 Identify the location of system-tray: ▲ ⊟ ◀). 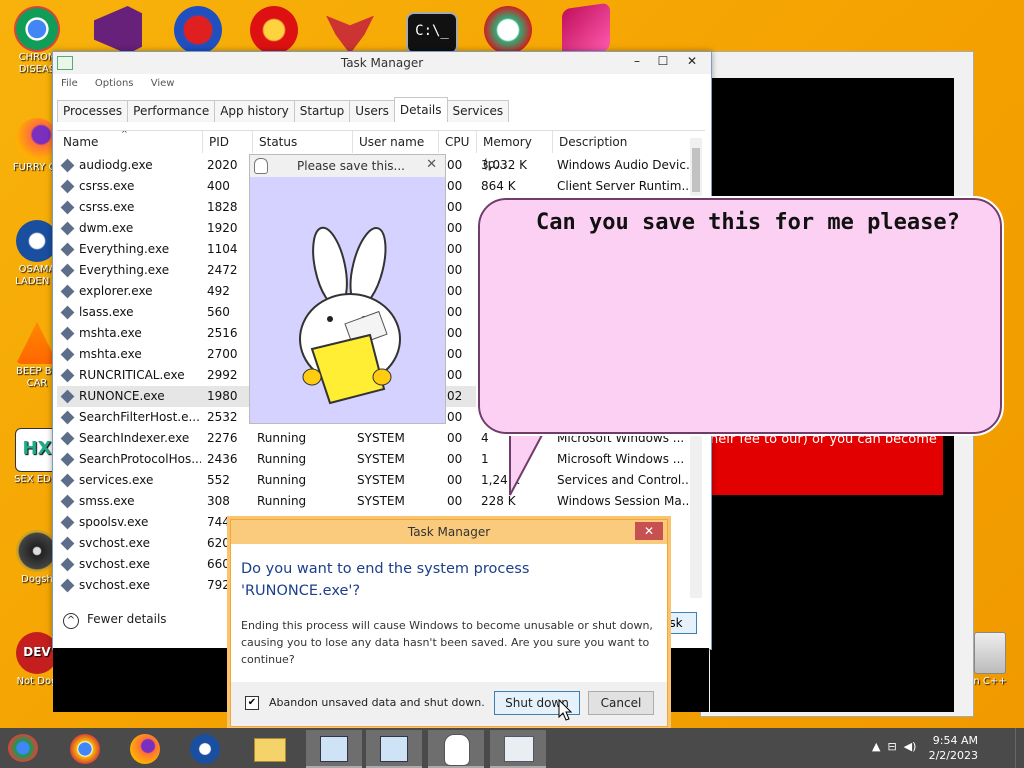
(894, 746).